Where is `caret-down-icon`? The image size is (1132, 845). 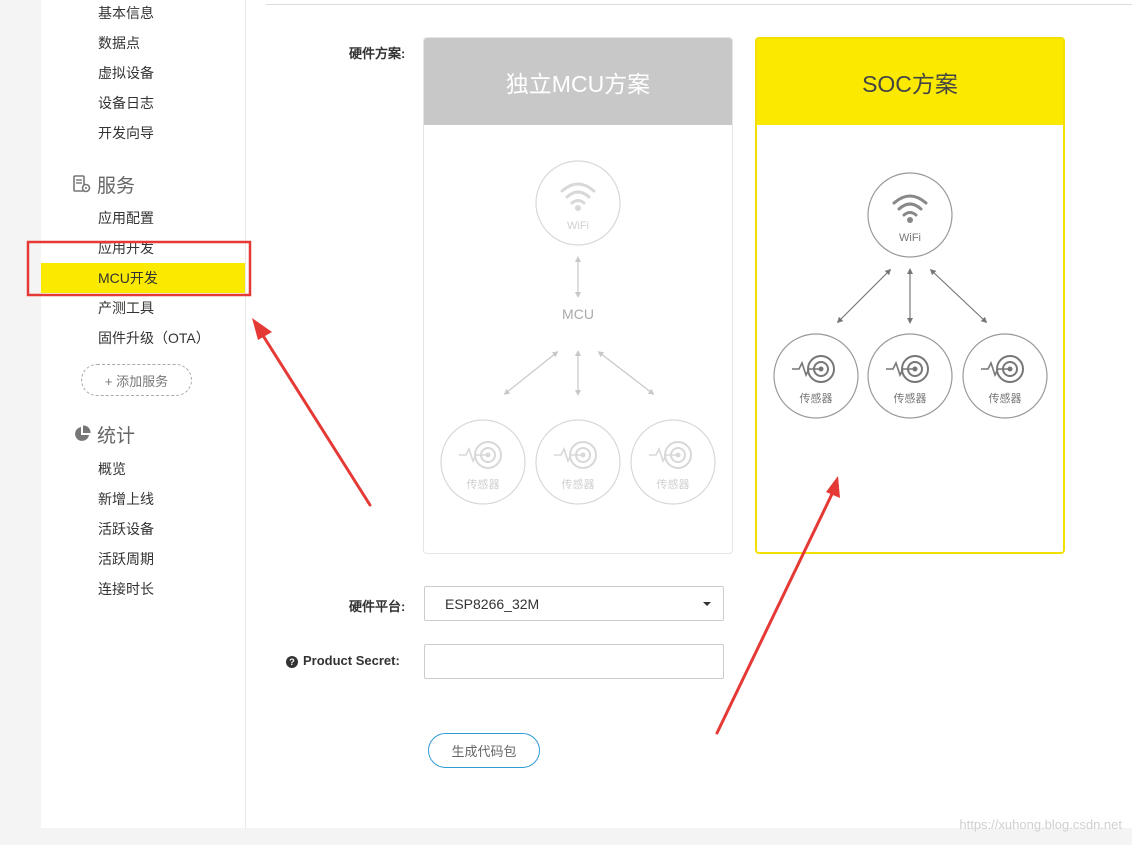
caret-down-icon is located at coordinates (707, 604).